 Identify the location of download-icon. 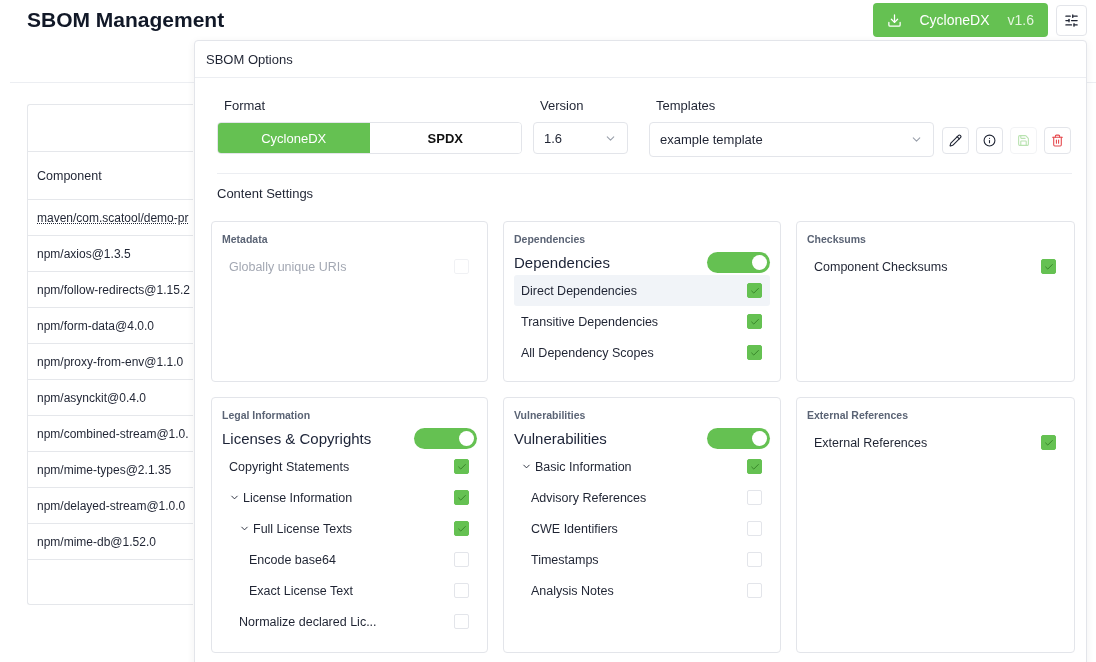
(894, 20).